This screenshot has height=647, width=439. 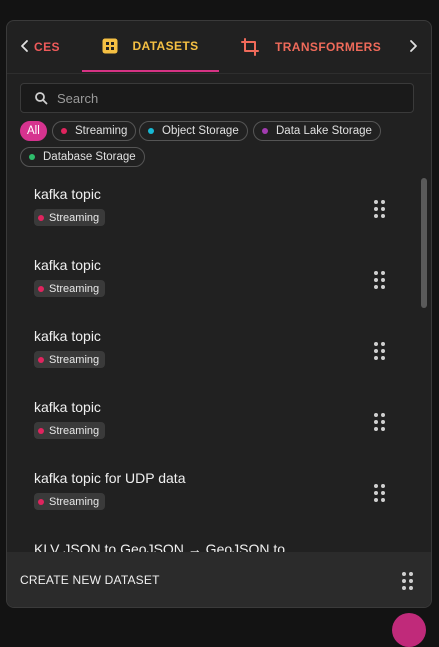 I want to click on filter-chip-label: Object Storage, so click(x=200, y=131).